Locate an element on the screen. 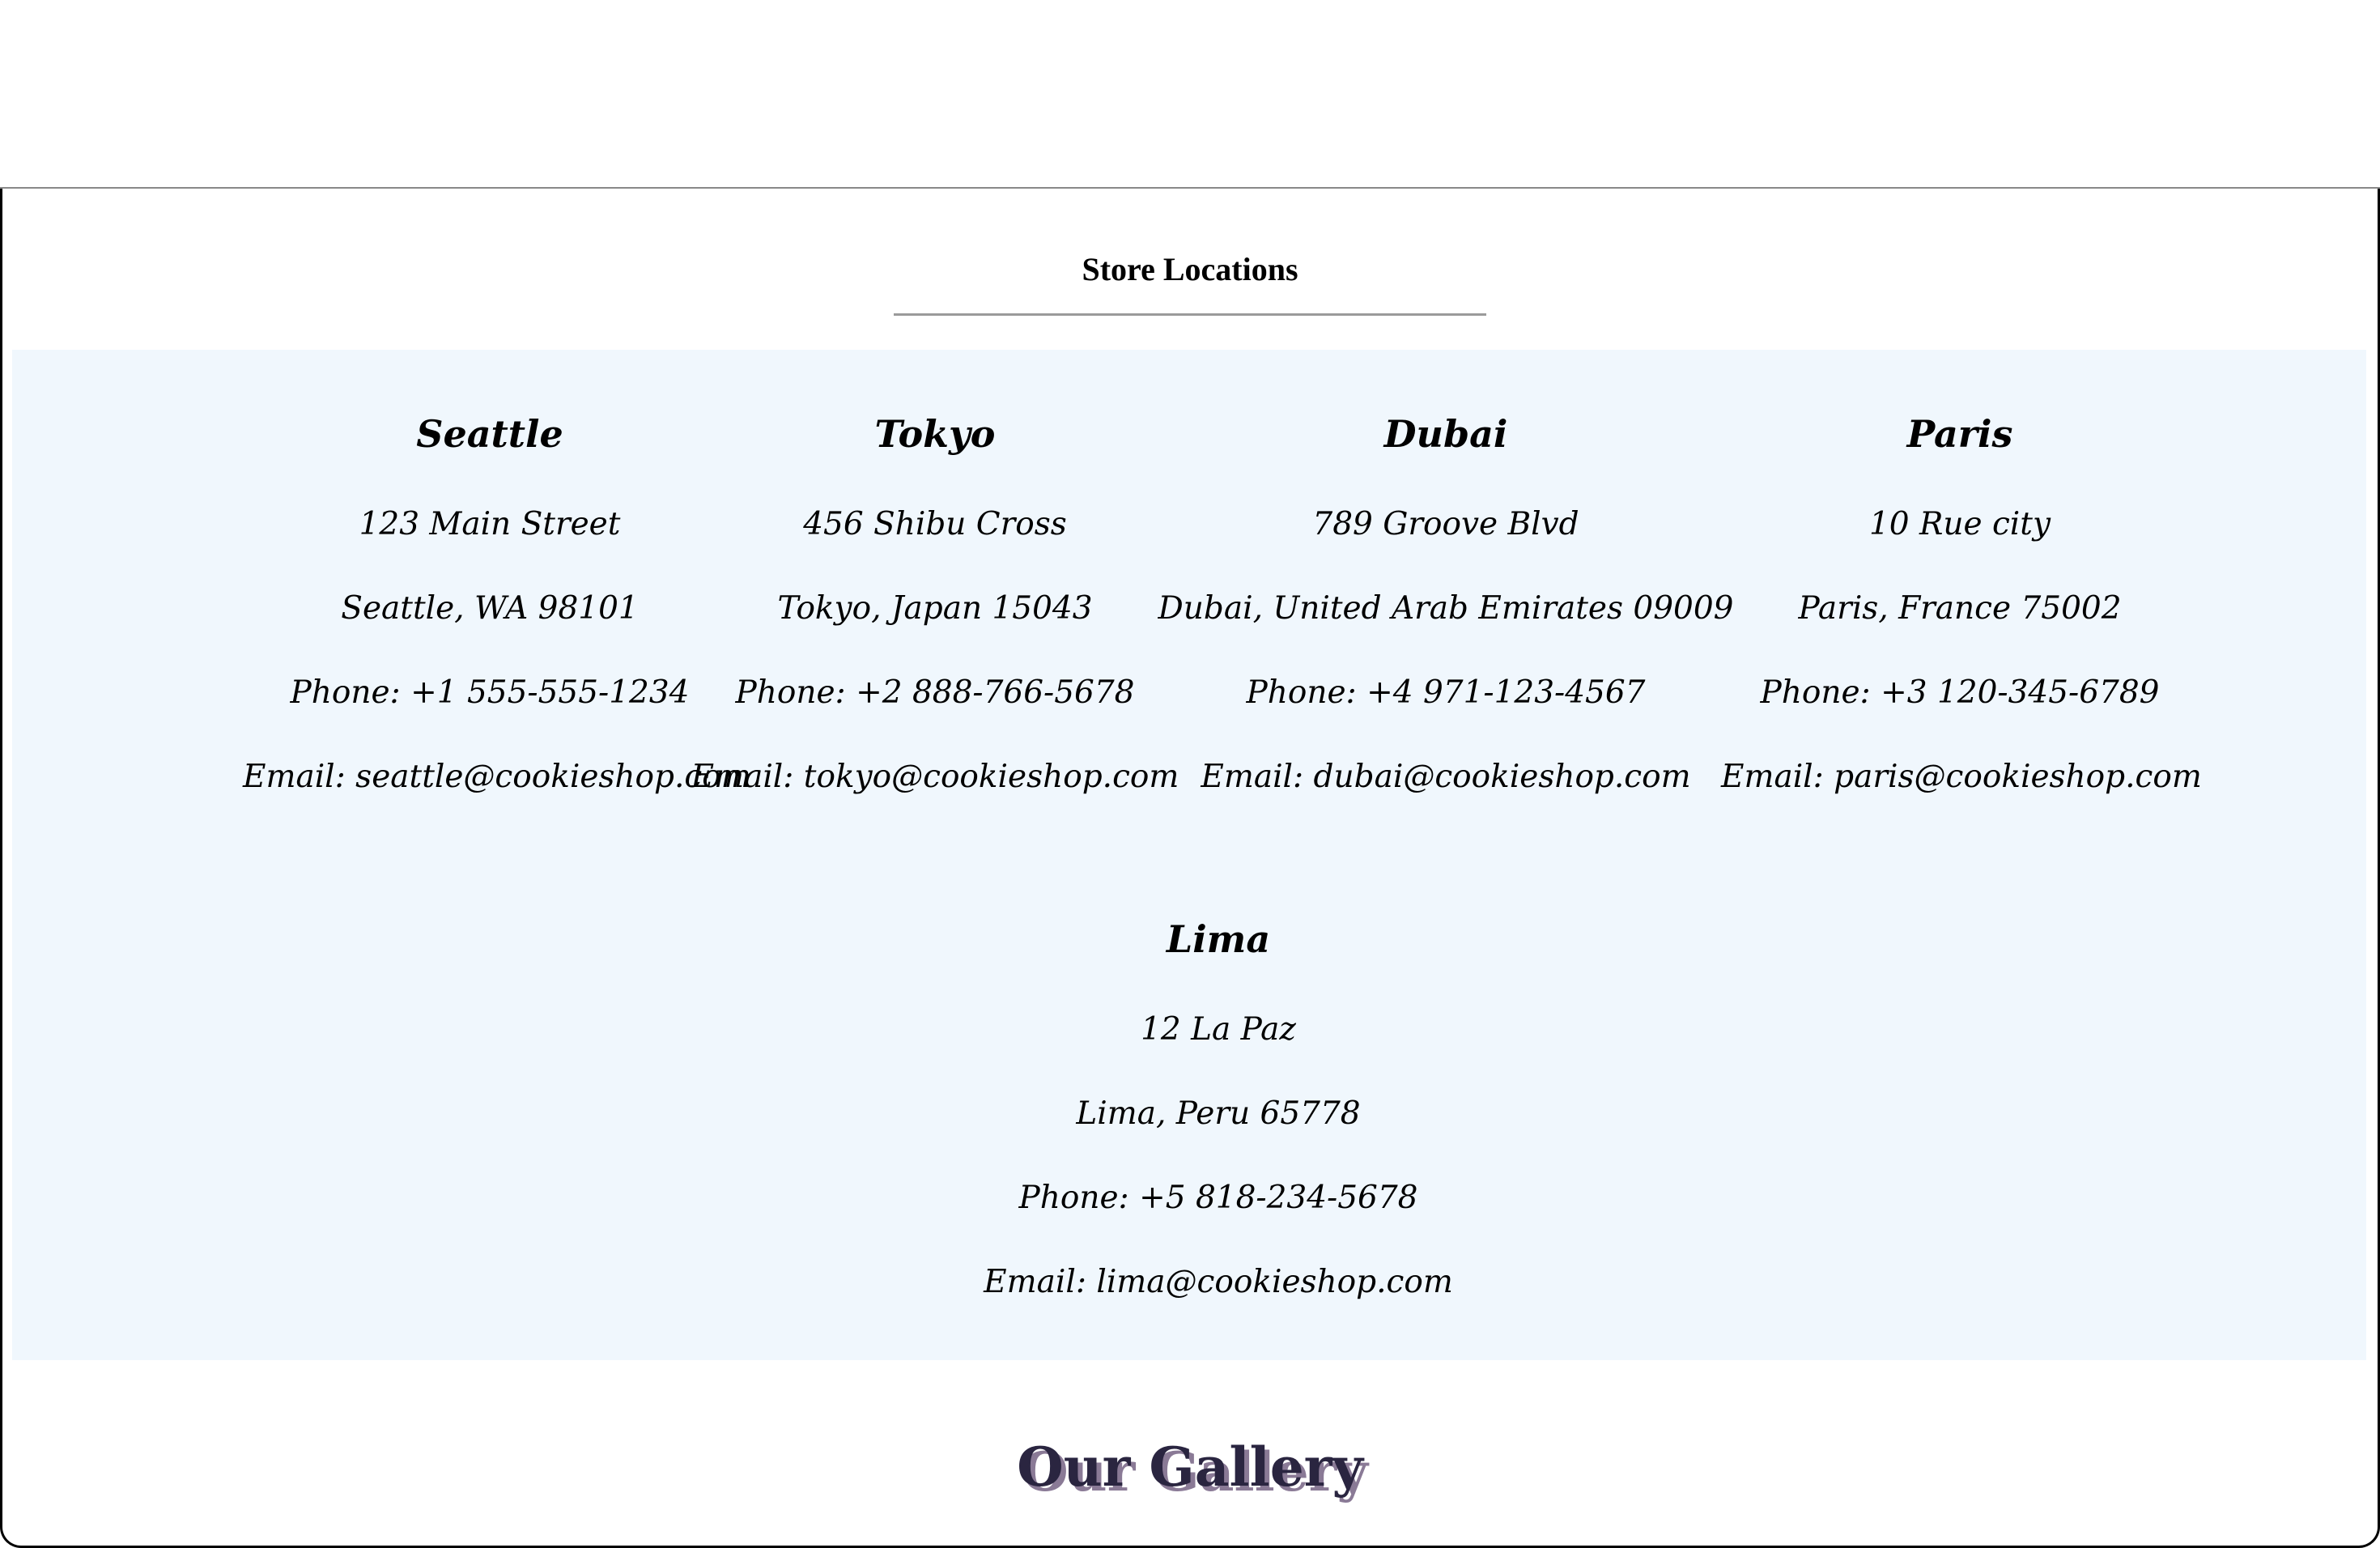 The width and height of the screenshot is (2380, 1548). location-phone: Phone: +4 971-123-4567 is located at coordinates (1446, 692).